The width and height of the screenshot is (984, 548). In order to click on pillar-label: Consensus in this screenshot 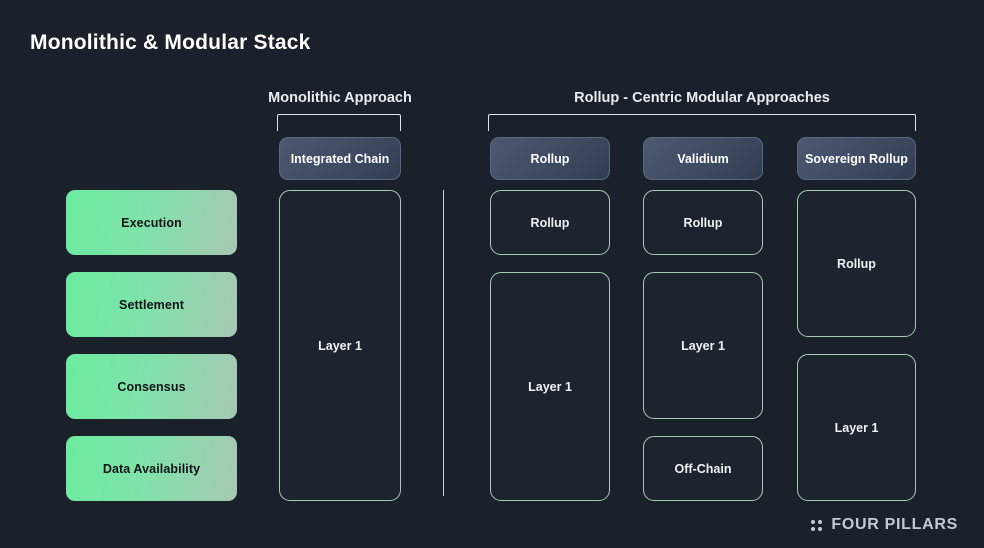, I will do `click(151, 386)`.